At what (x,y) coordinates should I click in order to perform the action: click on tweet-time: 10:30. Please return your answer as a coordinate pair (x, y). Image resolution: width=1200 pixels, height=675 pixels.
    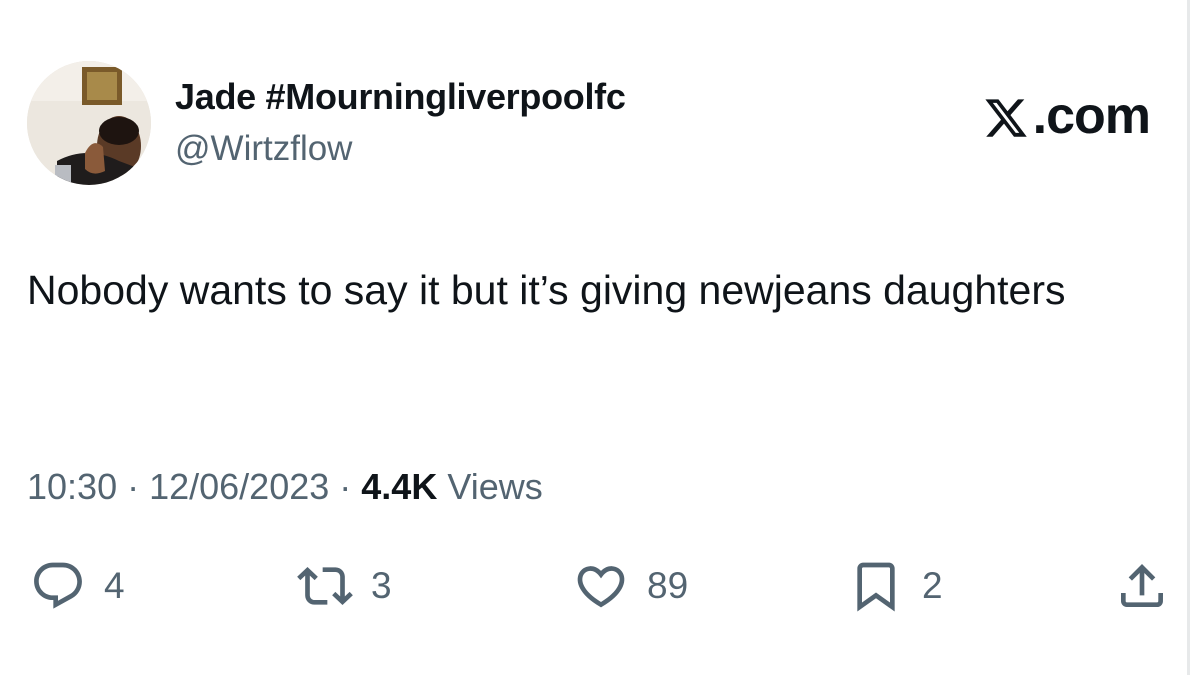
    Looking at the image, I should click on (72, 486).